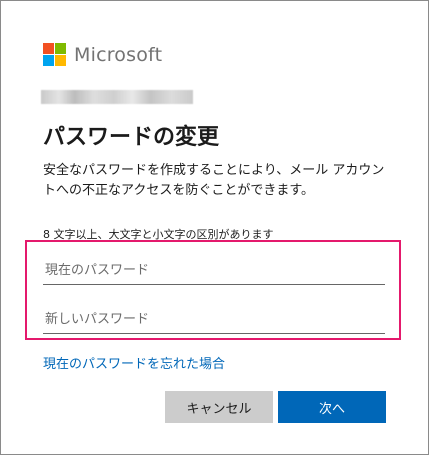  What do you see at coordinates (118, 54) in the screenshot?
I see `brand-name: Microsoft` at bounding box center [118, 54].